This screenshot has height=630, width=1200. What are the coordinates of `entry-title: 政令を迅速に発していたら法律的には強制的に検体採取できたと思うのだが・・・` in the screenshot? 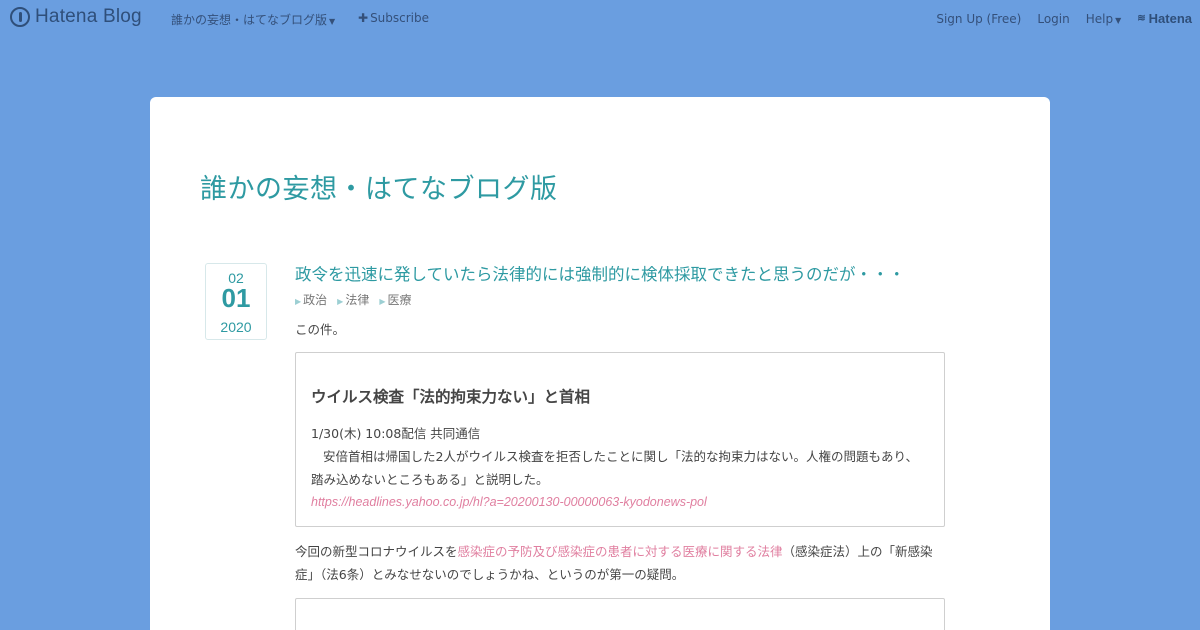 It's located at (600, 275).